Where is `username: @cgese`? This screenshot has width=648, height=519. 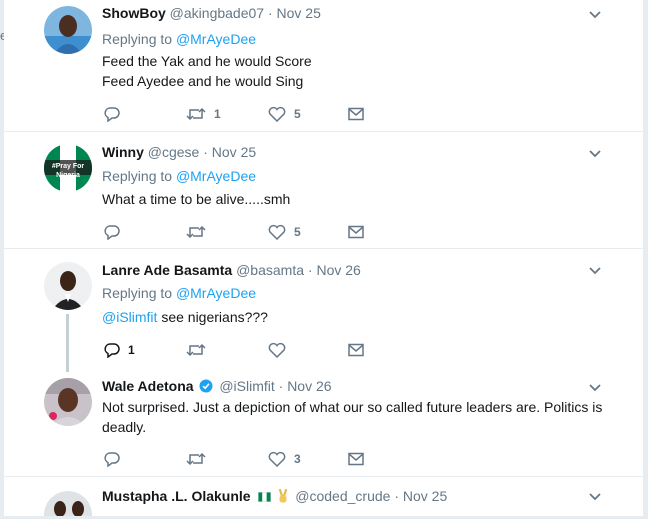
username: @cgese is located at coordinates (174, 152).